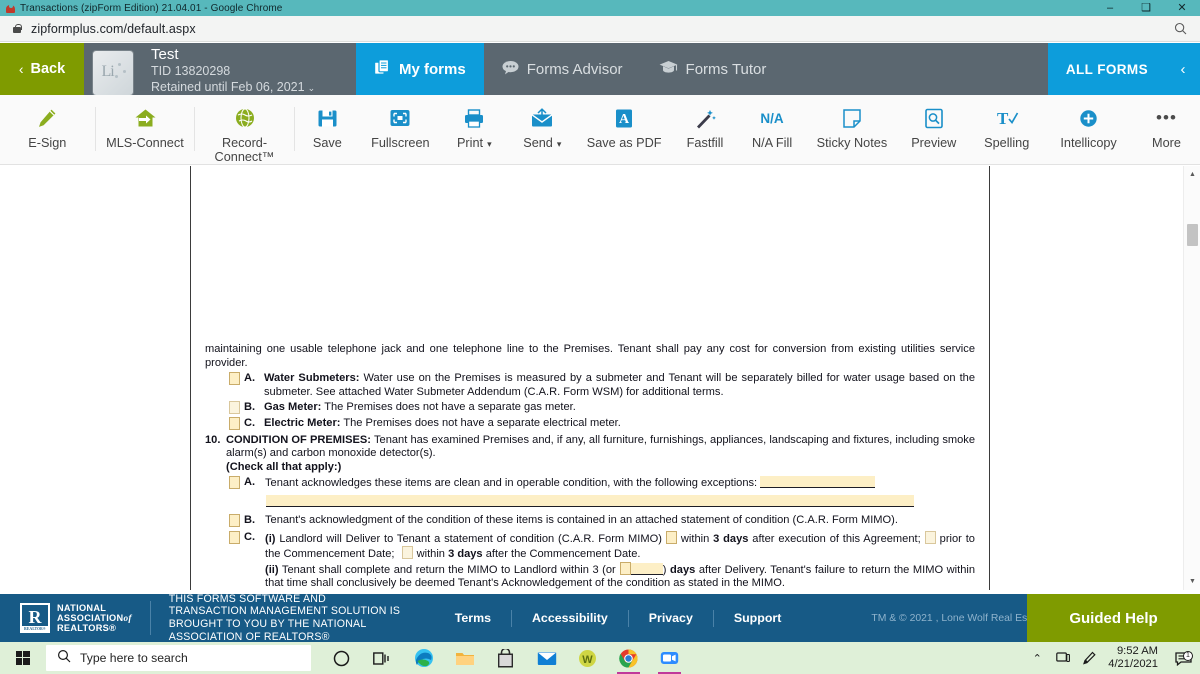  I want to click on guided-help-button: Guided Help, so click(1113, 618).